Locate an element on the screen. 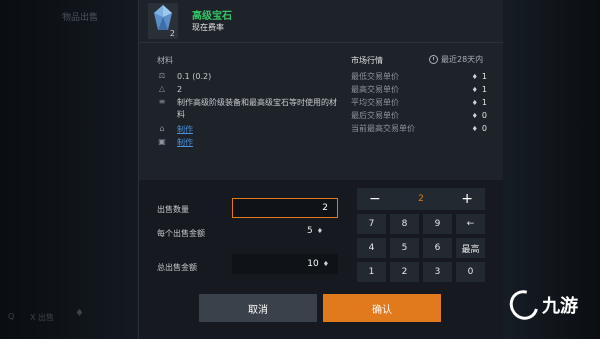 The image size is (600, 339). unit-price-number: 5 is located at coordinates (310, 231).